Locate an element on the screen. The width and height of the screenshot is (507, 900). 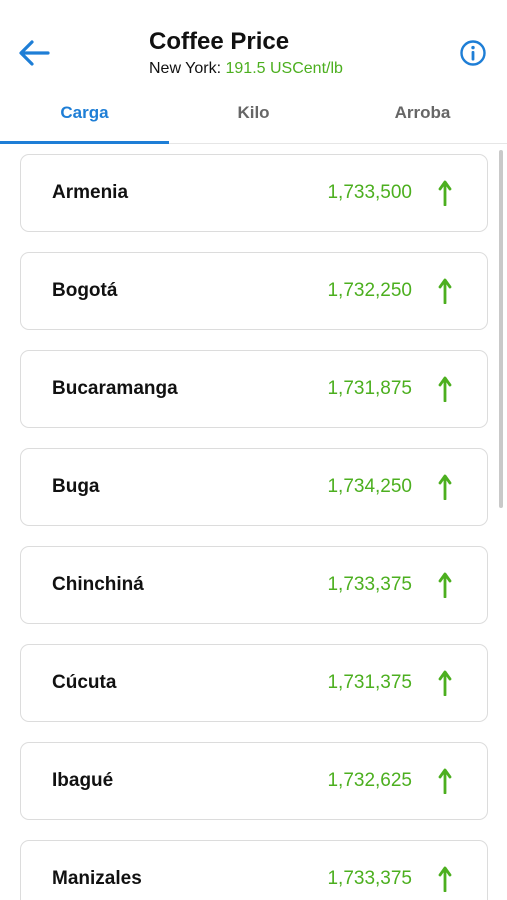
price-card-buga: Buga 1,734,250 is located at coordinates (254, 487).